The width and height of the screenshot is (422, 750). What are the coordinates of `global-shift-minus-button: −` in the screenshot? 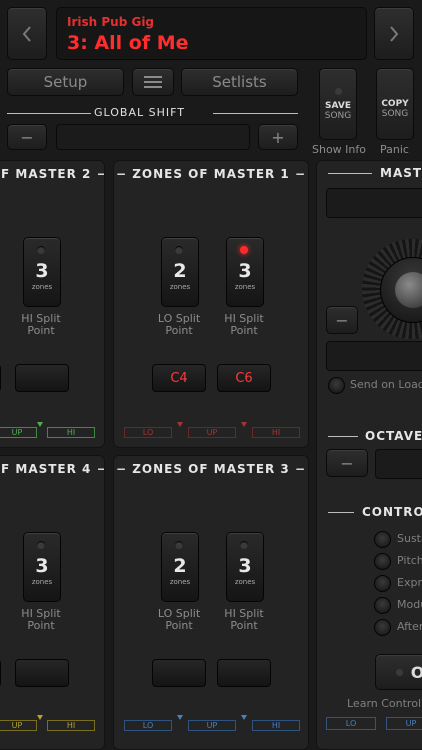 It's located at (27, 137).